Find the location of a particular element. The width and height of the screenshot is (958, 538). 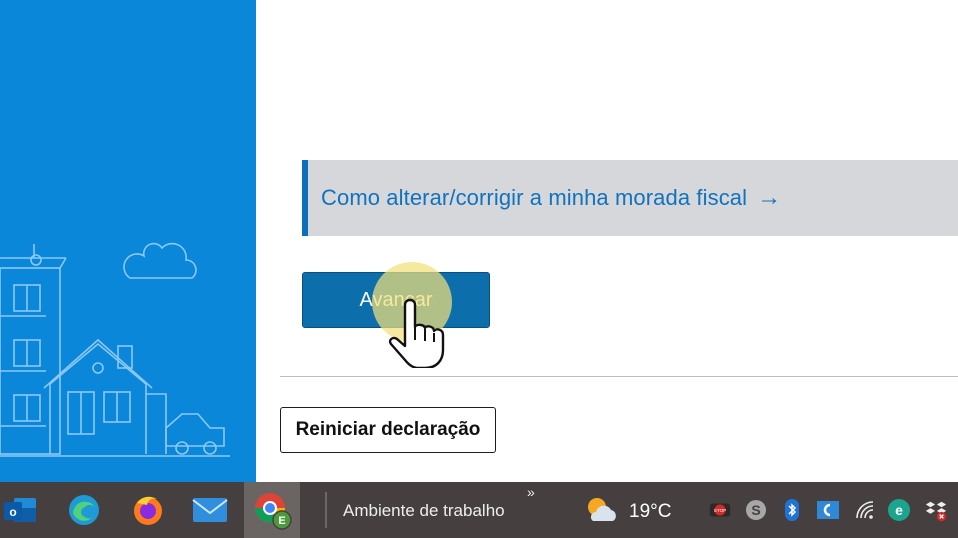

restart-declaration-button: Reiniciar declaração is located at coordinates (388, 430).